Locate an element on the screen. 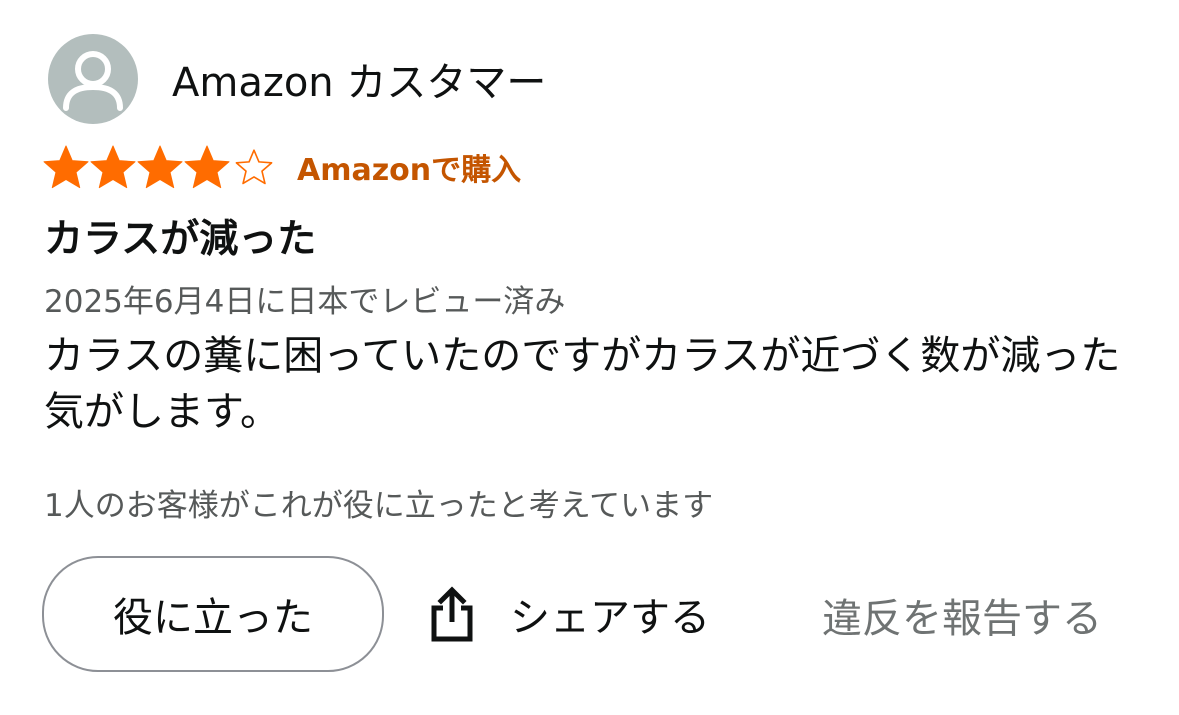 This screenshot has width=1179, height=715. verified-purchase-badge: Amazonで購入 is located at coordinates (409, 170).